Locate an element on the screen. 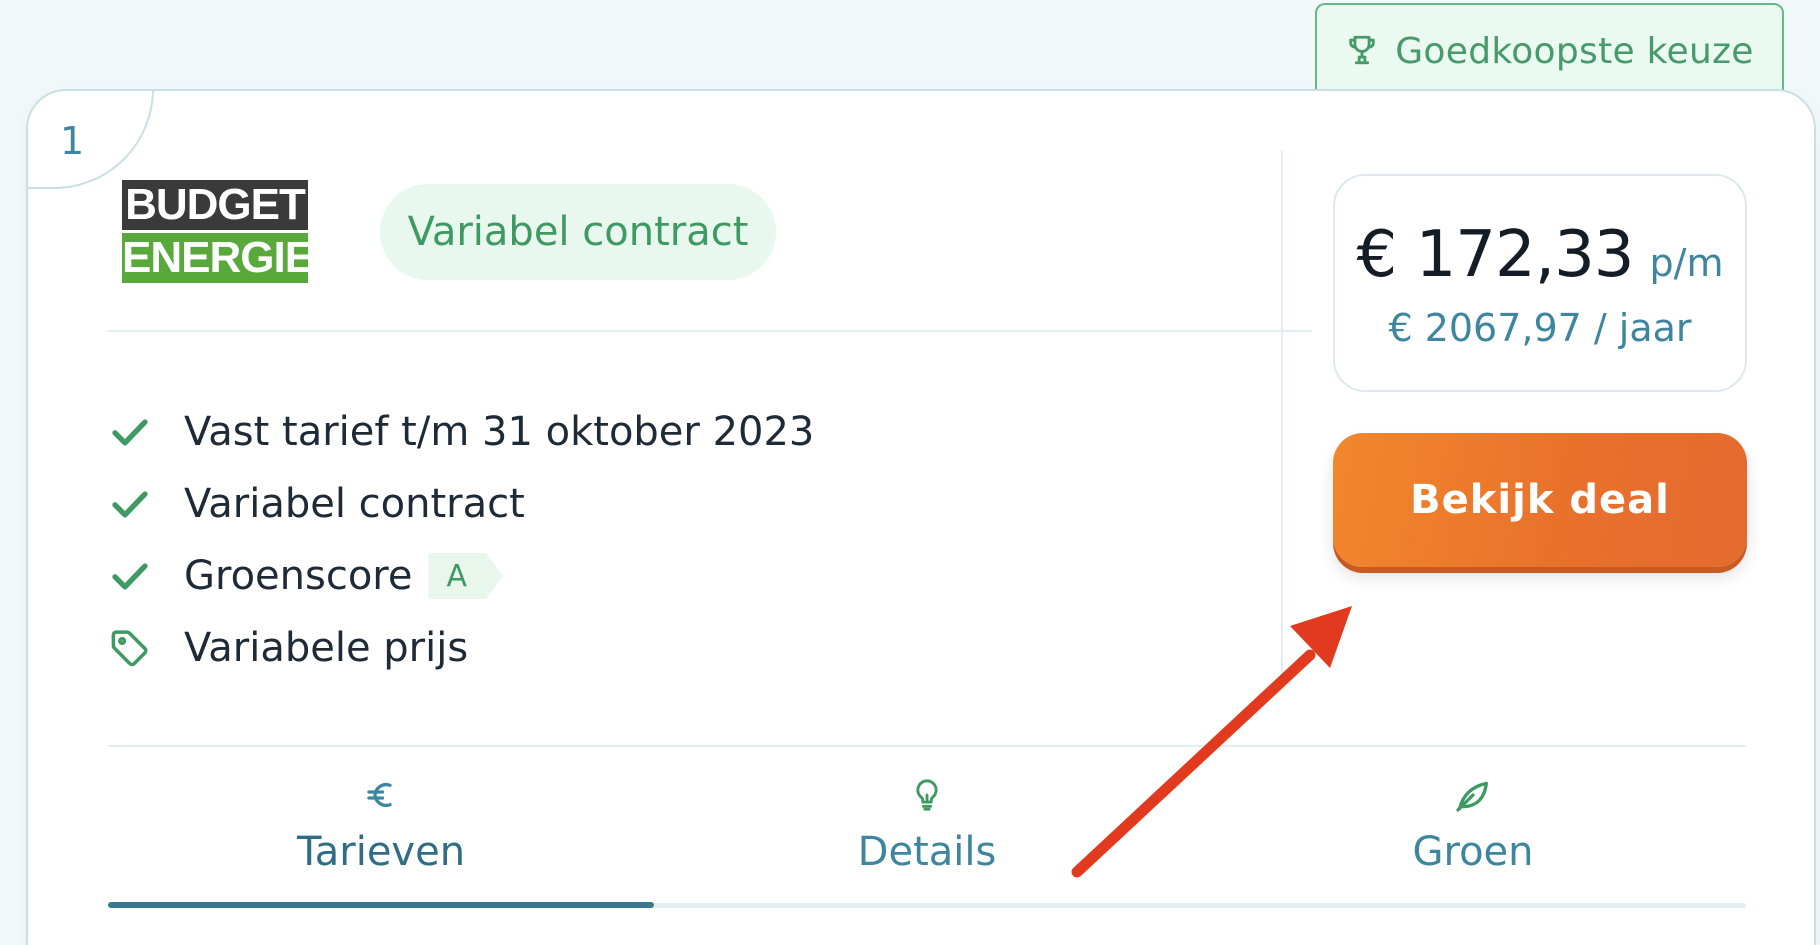 Image resolution: width=1820 pixels, height=945 pixels. tab-groen: Groen is located at coordinates (1473, 835).